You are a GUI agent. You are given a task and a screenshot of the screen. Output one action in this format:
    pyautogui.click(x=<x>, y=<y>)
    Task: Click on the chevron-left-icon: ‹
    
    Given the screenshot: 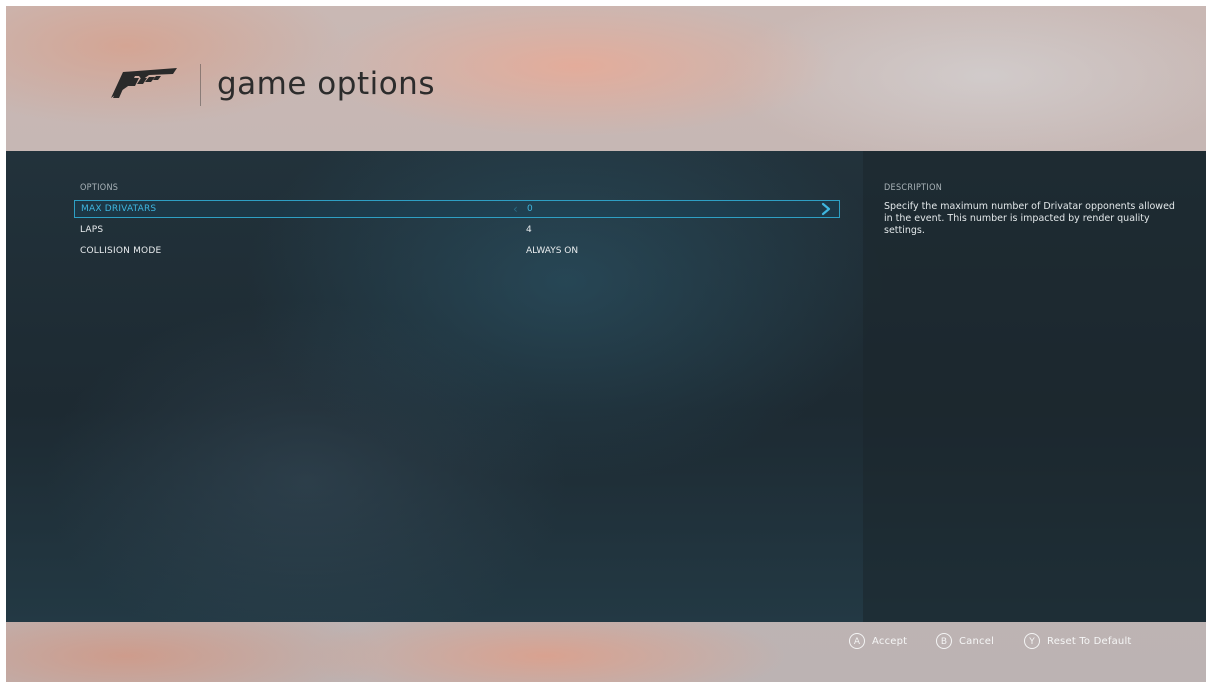 What is the action you would take?
    pyautogui.click(x=515, y=209)
    